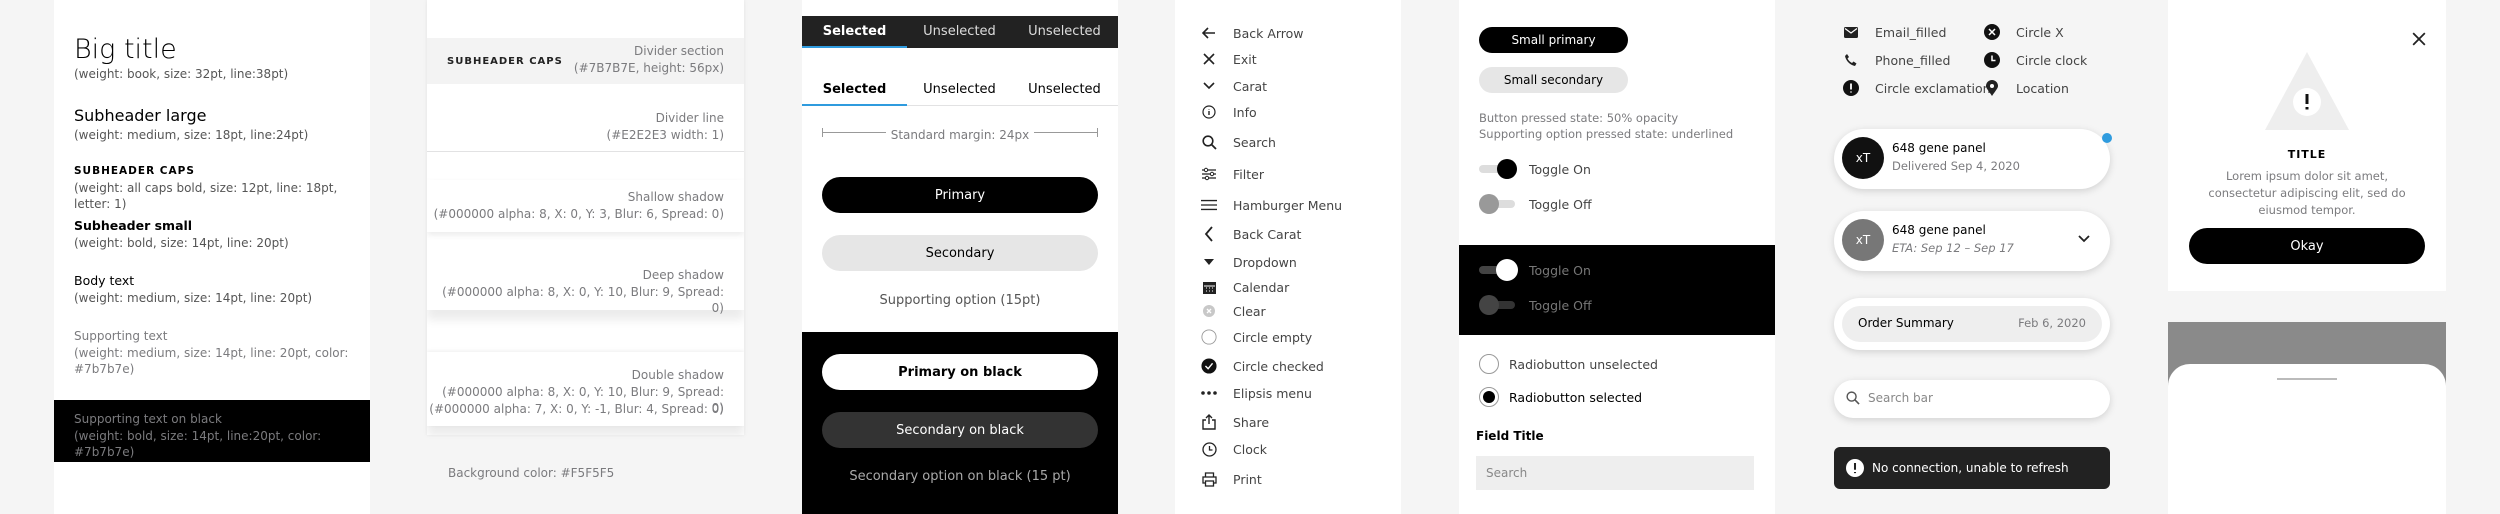 The width and height of the screenshot is (2500, 514). I want to click on icon-row: Email_filled, so click(1894, 32).